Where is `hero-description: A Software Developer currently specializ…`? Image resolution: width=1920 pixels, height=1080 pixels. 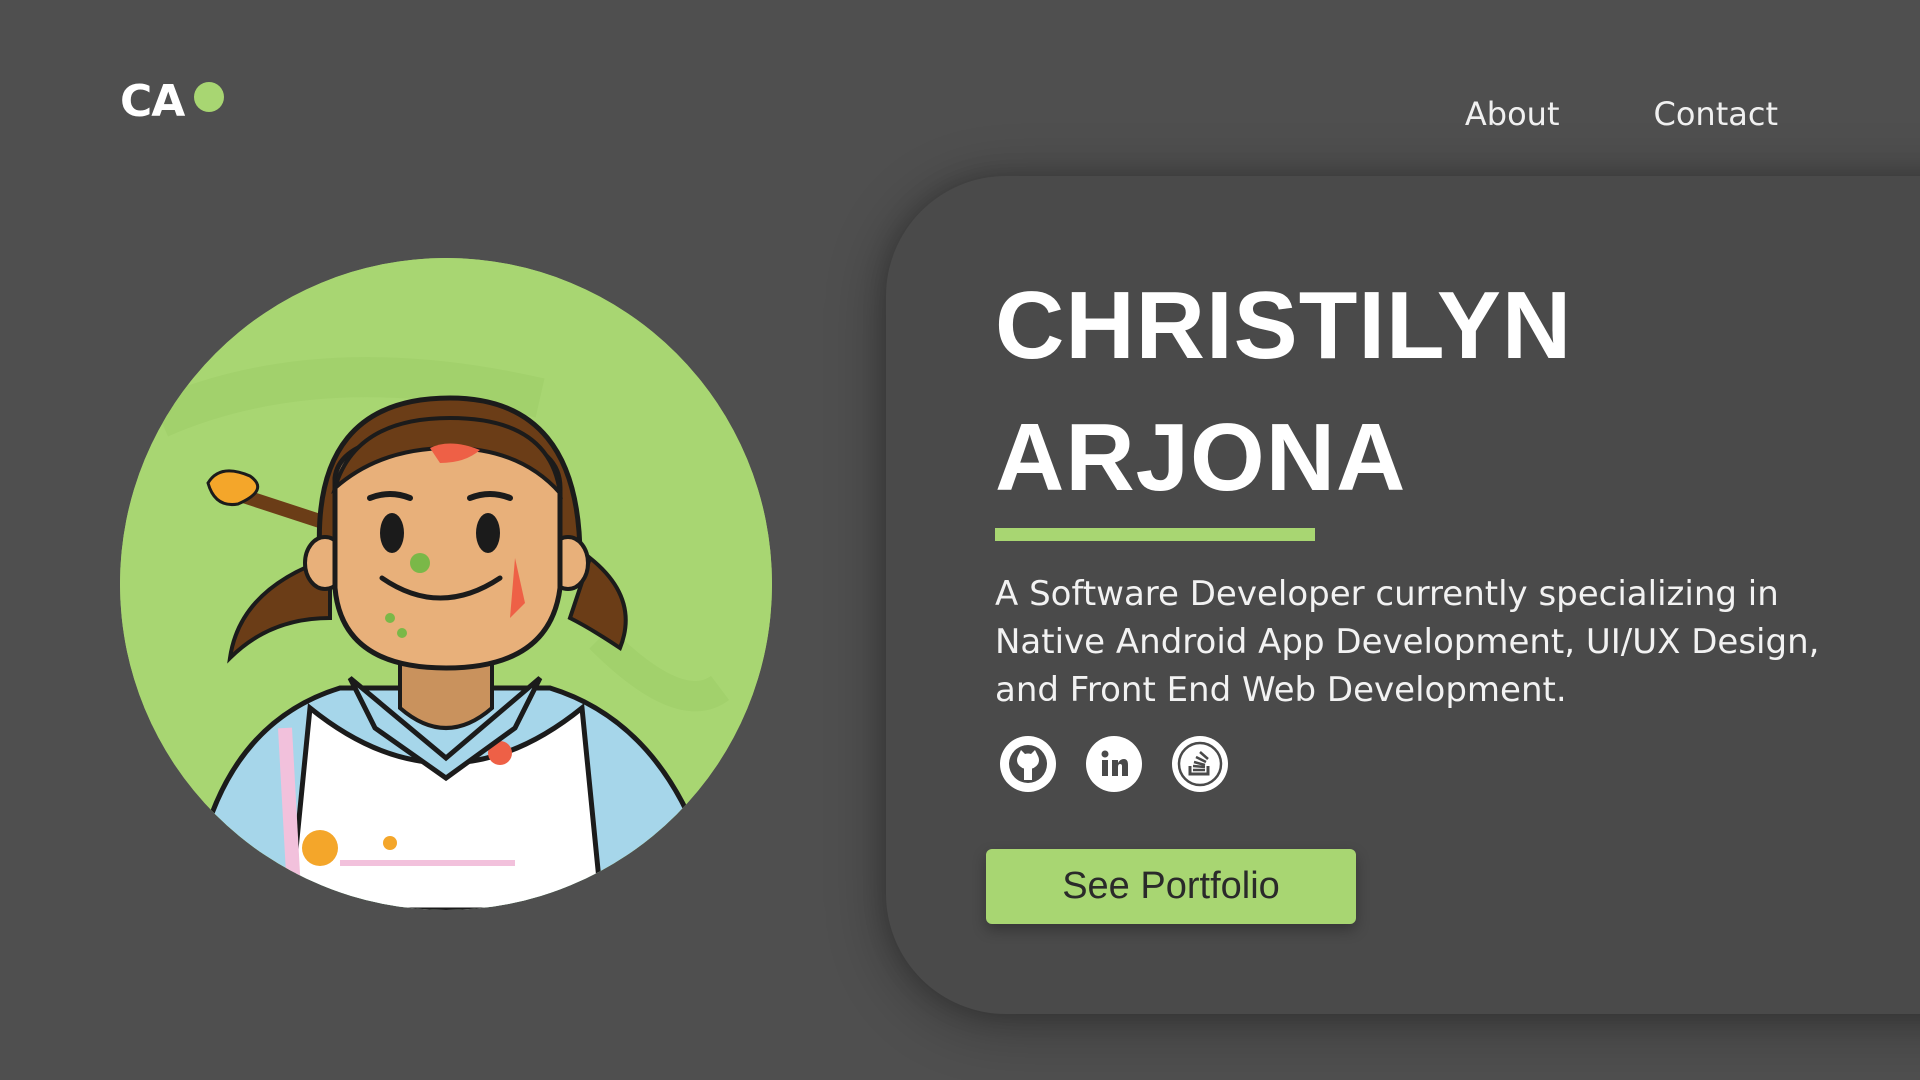
hero-description: A Software Developer currently specializ… is located at coordinates (1407, 642).